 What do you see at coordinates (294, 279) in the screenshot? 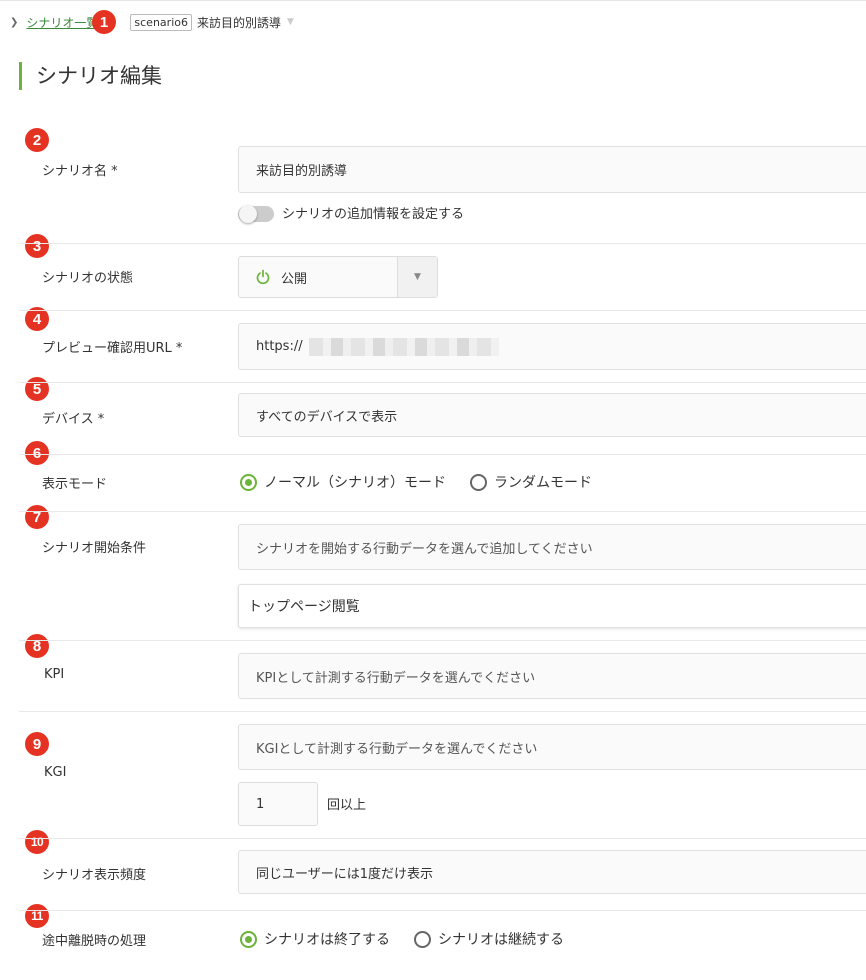
I see `status-value-text: 公開` at bounding box center [294, 279].